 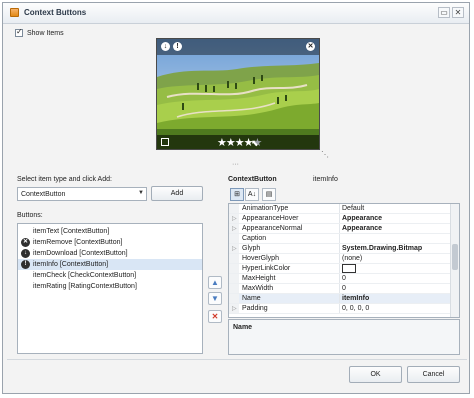 What do you see at coordinates (252, 179) in the screenshot?
I see `property-object-type: ContextButton` at bounding box center [252, 179].